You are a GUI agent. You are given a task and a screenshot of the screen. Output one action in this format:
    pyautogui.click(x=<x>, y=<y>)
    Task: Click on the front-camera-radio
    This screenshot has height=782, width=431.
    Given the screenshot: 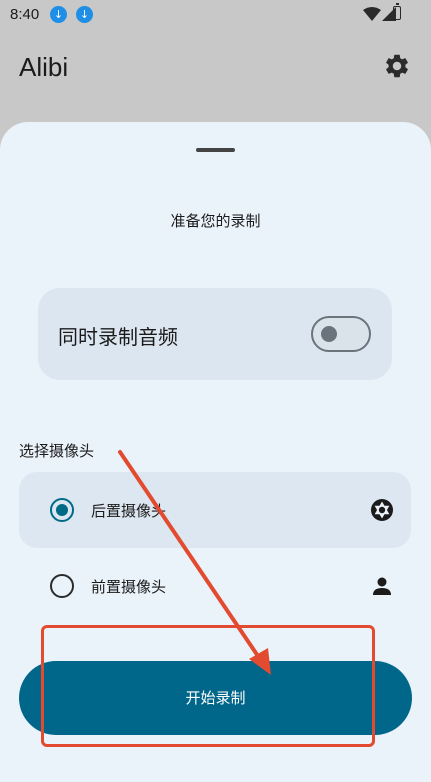 What is the action you would take?
    pyautogui.click(x=62, y=586)
    